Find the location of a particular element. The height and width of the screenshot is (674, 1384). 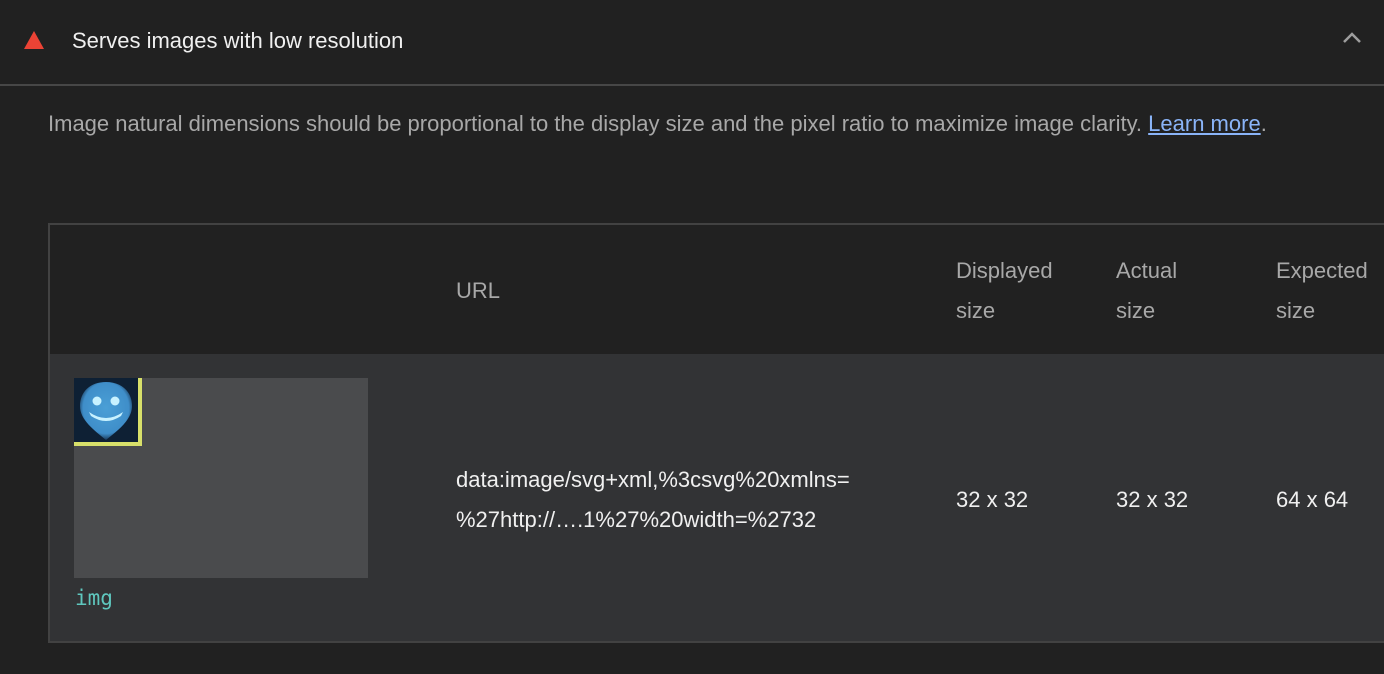

smiley-face-icon is located at coordinates (108, 412).